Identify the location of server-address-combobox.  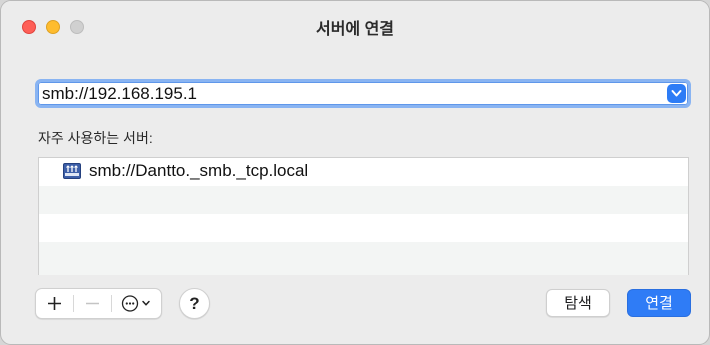
(363, 93).